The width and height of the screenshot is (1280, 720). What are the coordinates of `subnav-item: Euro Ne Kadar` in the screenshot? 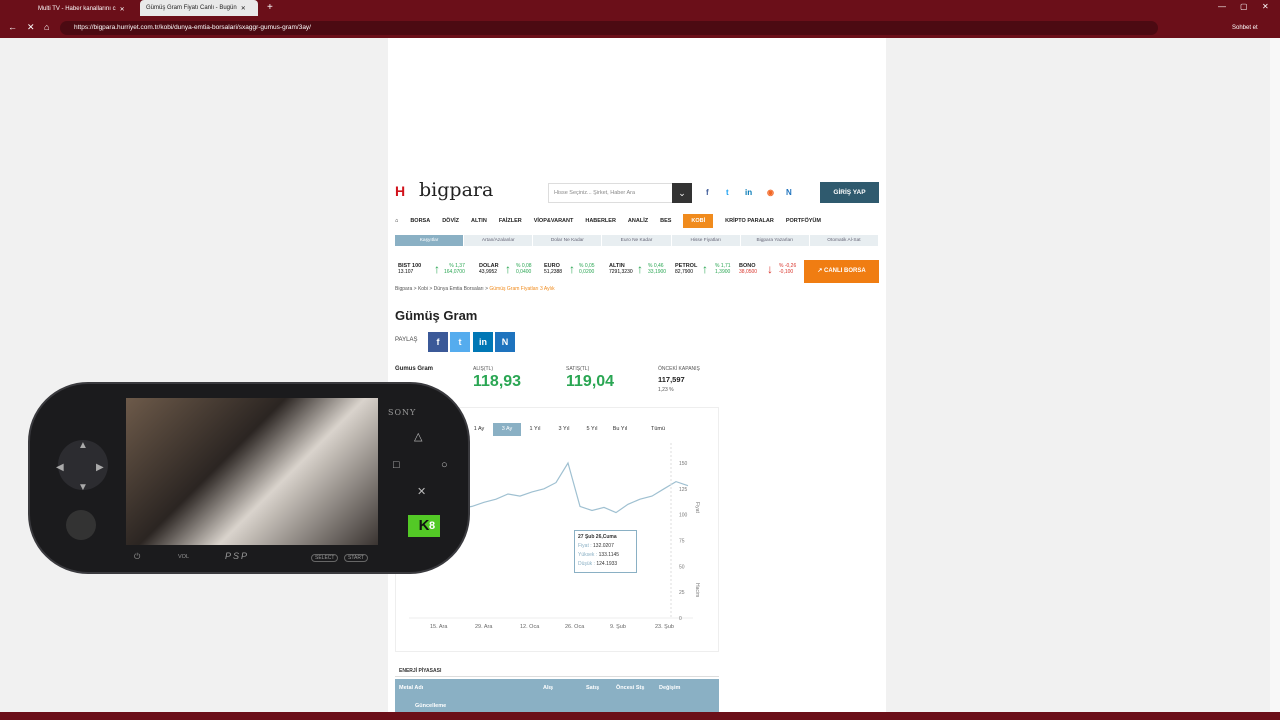 It's located at (637, 240).